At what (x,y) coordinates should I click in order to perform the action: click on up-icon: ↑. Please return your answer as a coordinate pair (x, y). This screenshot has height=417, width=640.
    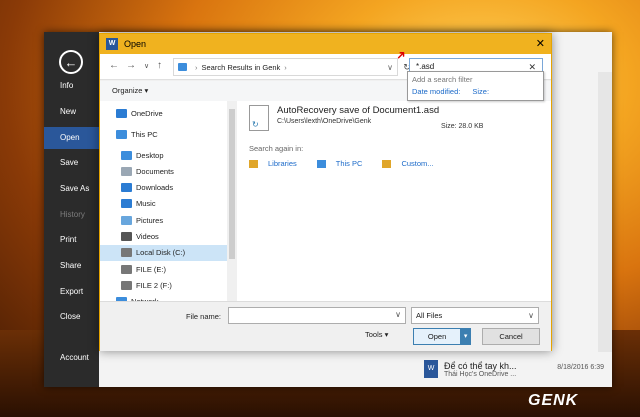
    Looking at the image, I should click on (159, 65).